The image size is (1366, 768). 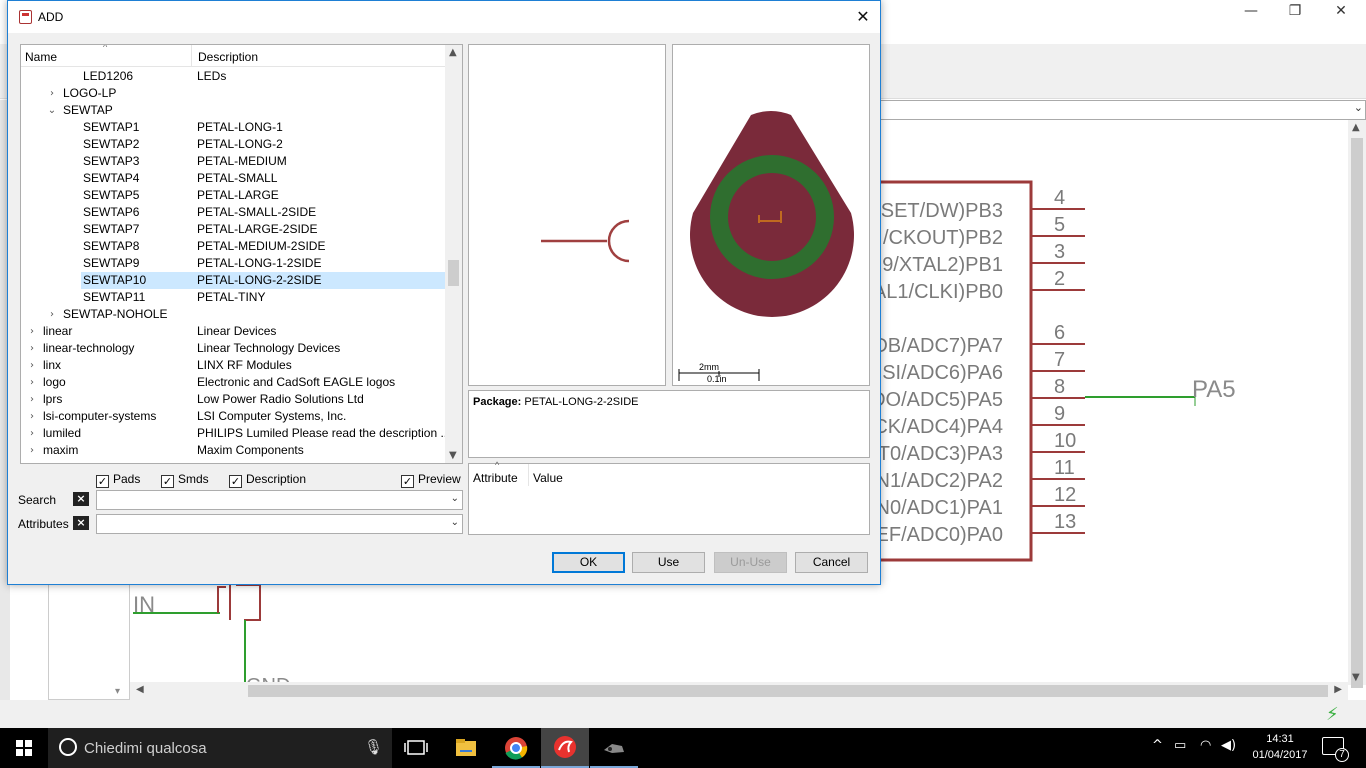 I want to click on tree-row: SEWTAP6 PETAL-SMALL-2SIDE, so click(x=233, y=212).